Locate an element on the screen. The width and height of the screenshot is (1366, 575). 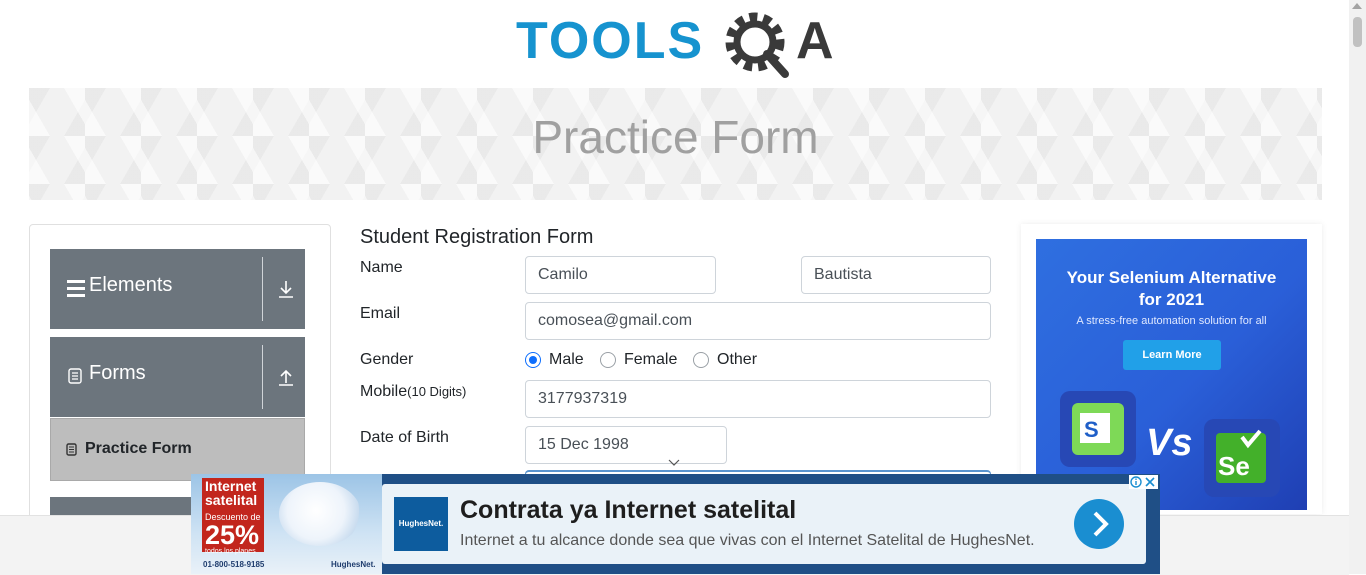
form-icon is located at coordinates (71, 449).